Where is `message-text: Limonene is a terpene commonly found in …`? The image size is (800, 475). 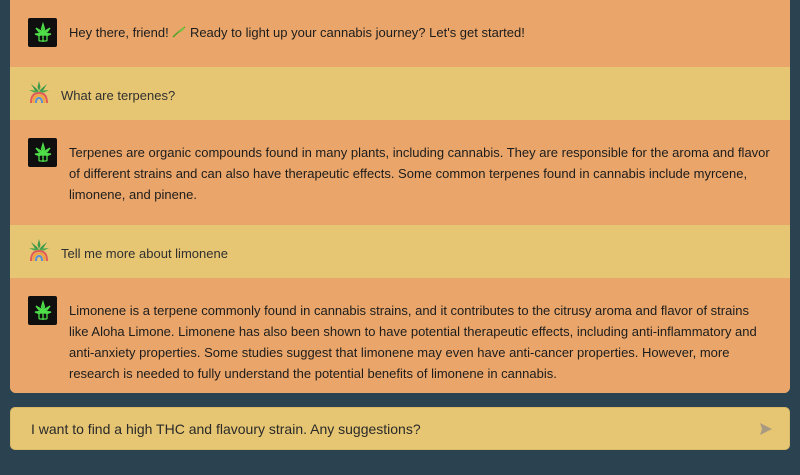 message-text: Limonene is a terpene commonly found in … is located at coordinates (413, 342).